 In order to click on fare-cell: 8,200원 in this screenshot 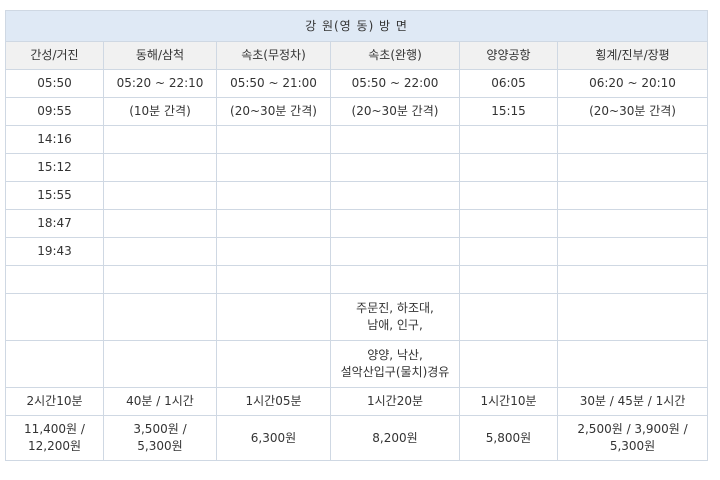, I will do `click(395, 438)`.